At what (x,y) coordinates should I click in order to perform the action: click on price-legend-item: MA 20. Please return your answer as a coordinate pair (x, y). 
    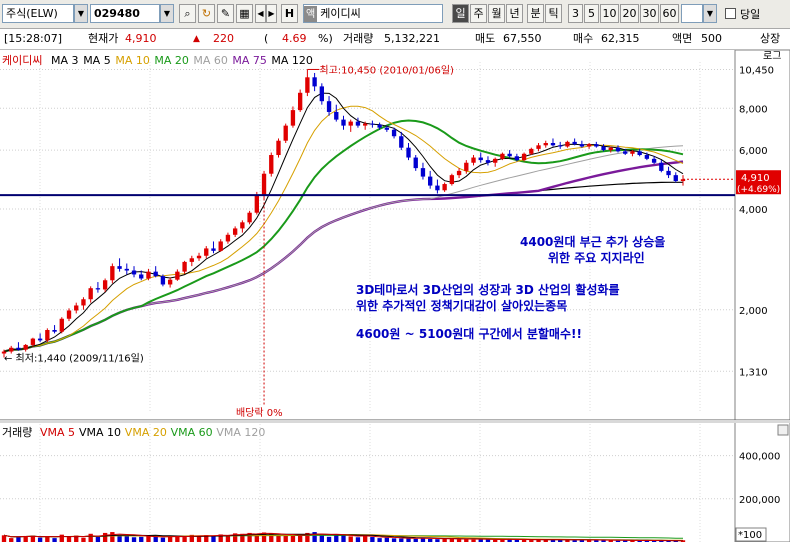
    Looking at the image, I should click on (171, 60).